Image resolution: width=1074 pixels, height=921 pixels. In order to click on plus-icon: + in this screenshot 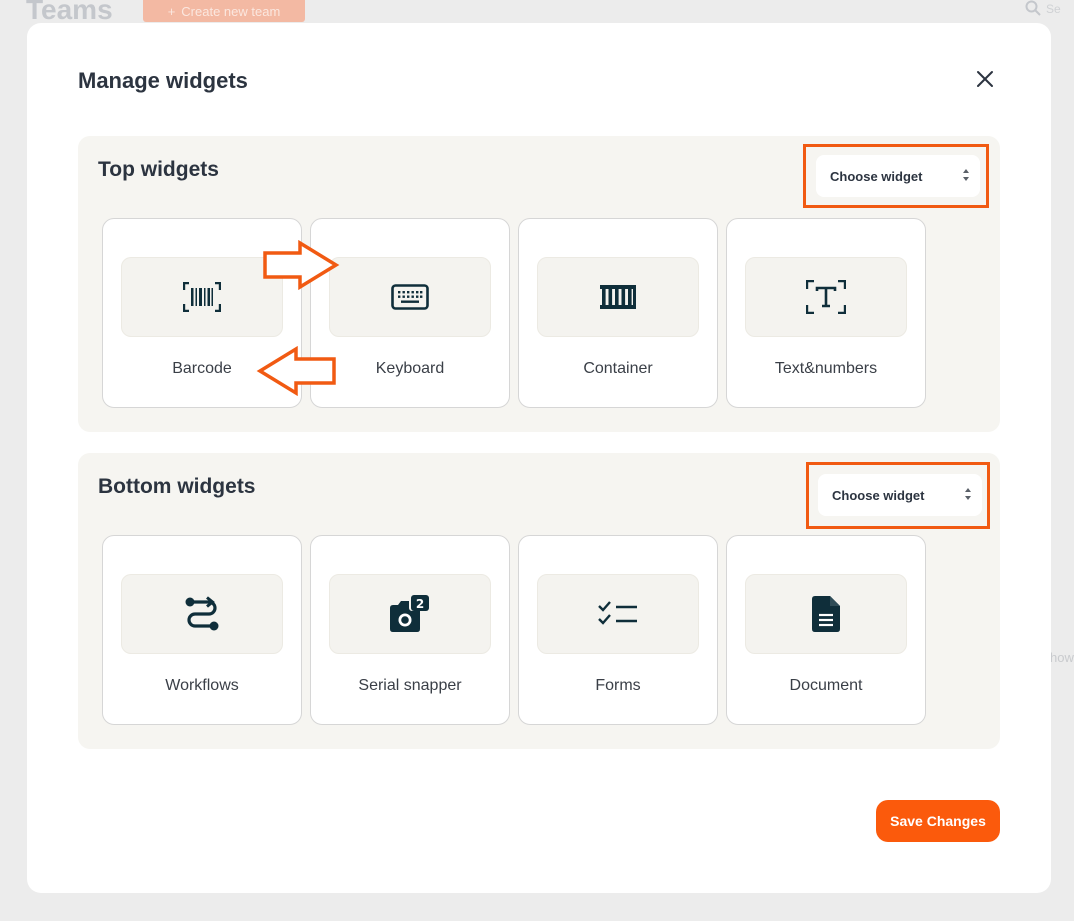, I will do `click(171, 11)`.